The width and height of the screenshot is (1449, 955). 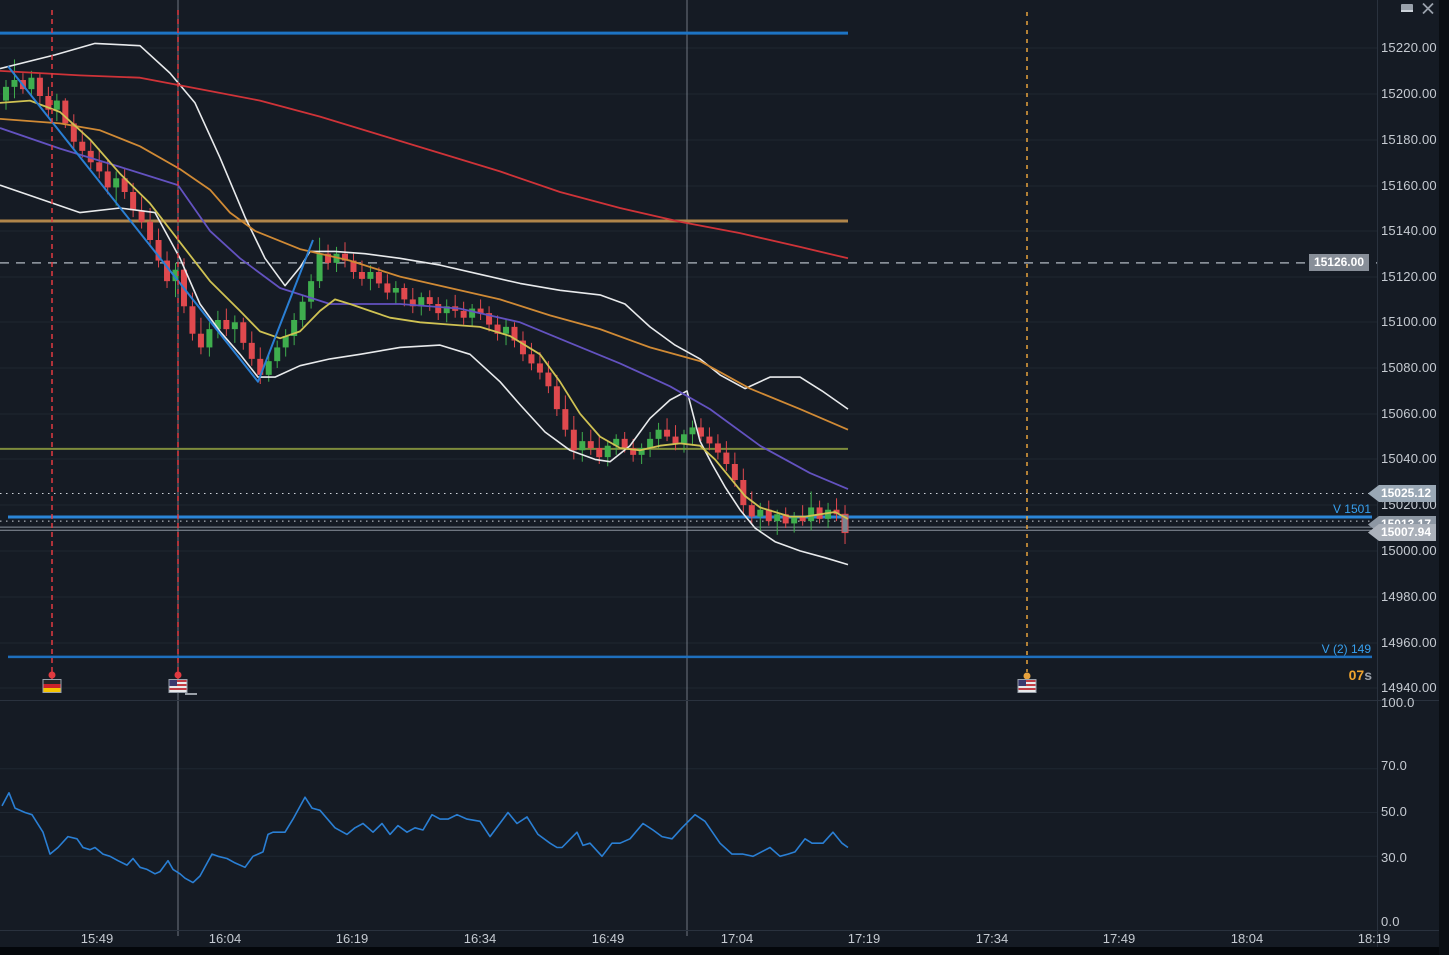 I want to click on time-tick-label: 17:19, so click(x=864, y=938).